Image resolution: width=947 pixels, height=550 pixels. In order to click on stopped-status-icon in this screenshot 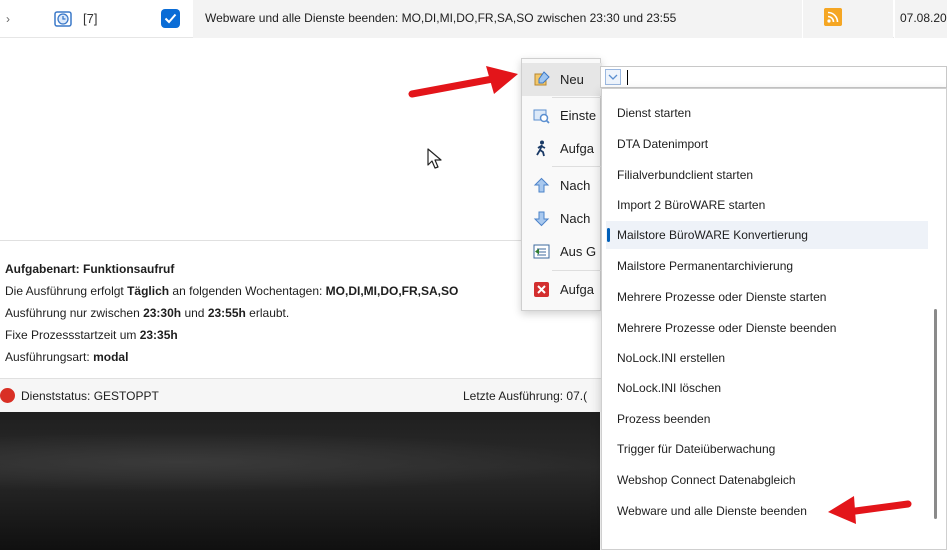, I will do `click(7, 395)`.